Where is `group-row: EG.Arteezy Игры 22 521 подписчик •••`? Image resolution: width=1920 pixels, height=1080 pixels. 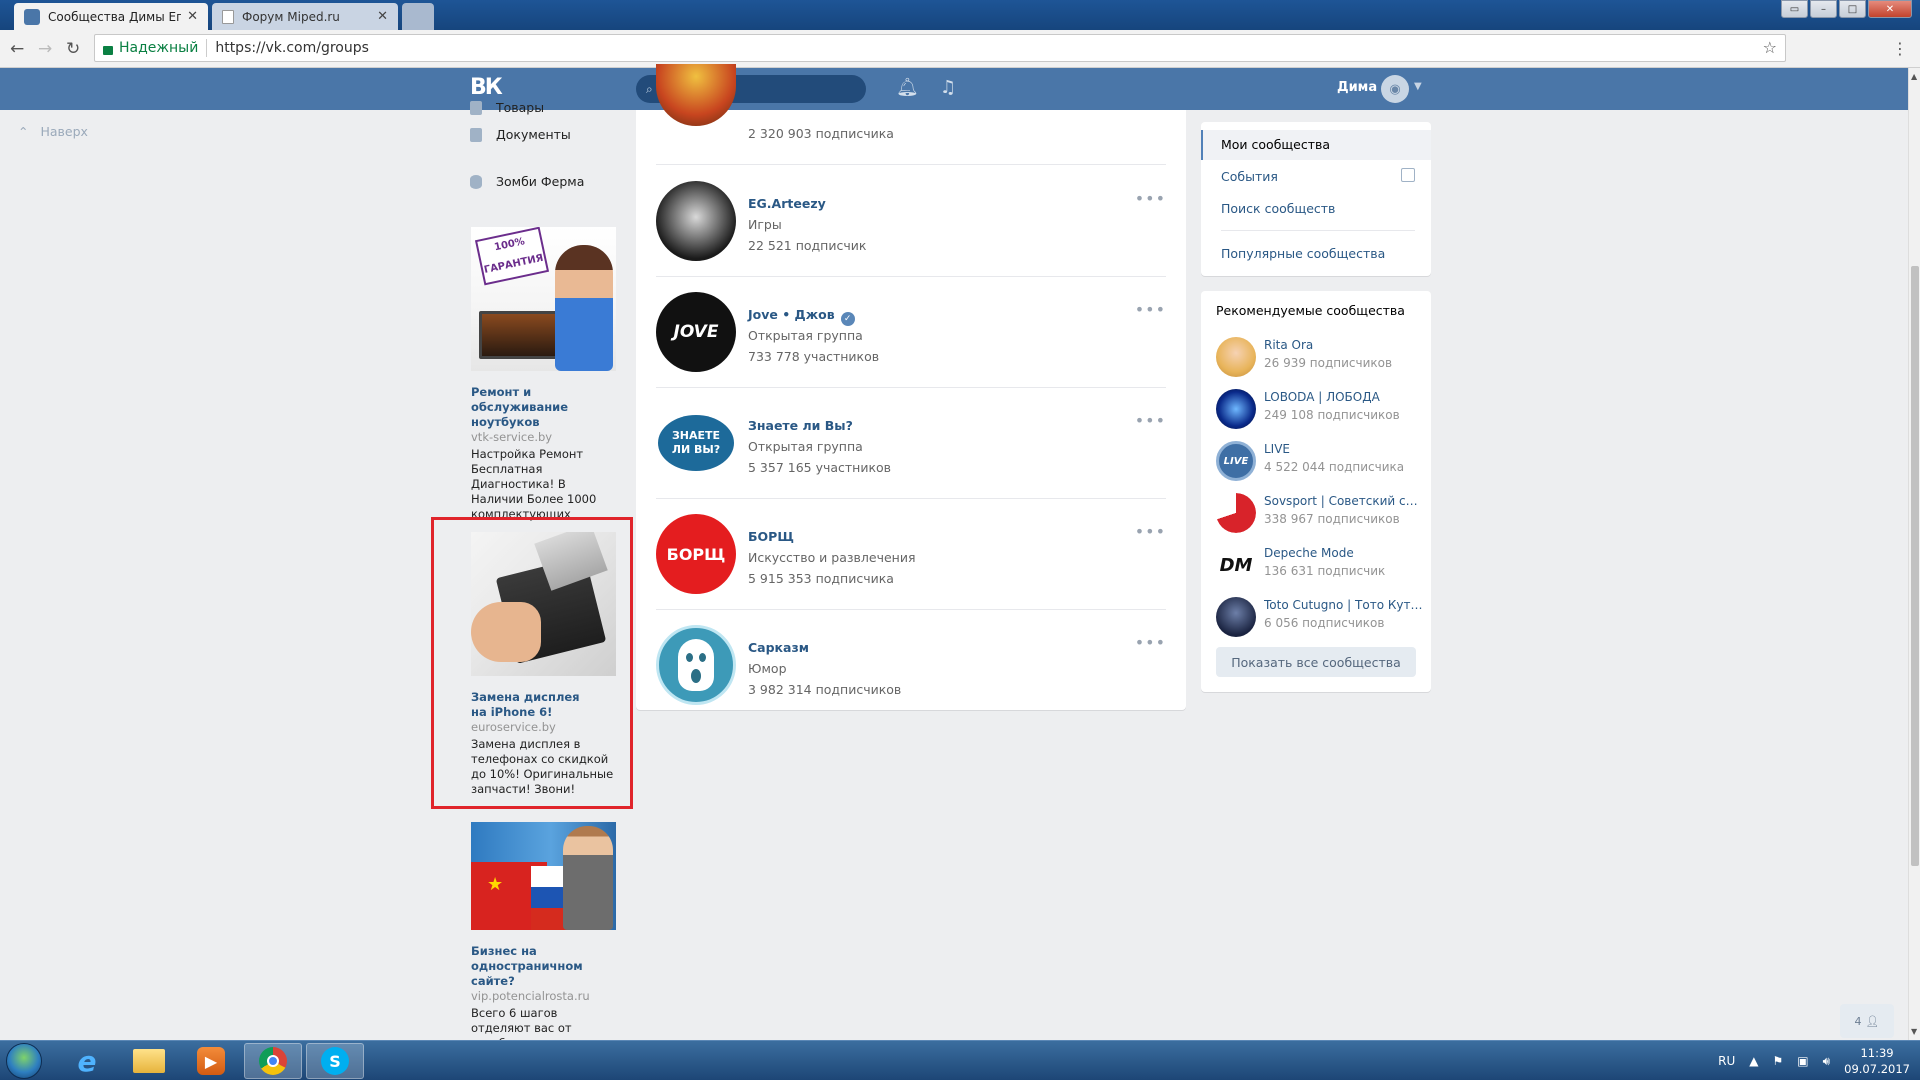 group-row: EG.Arteezy Игры 22 521 подписчик ••• is located at coordinates (911, 221).